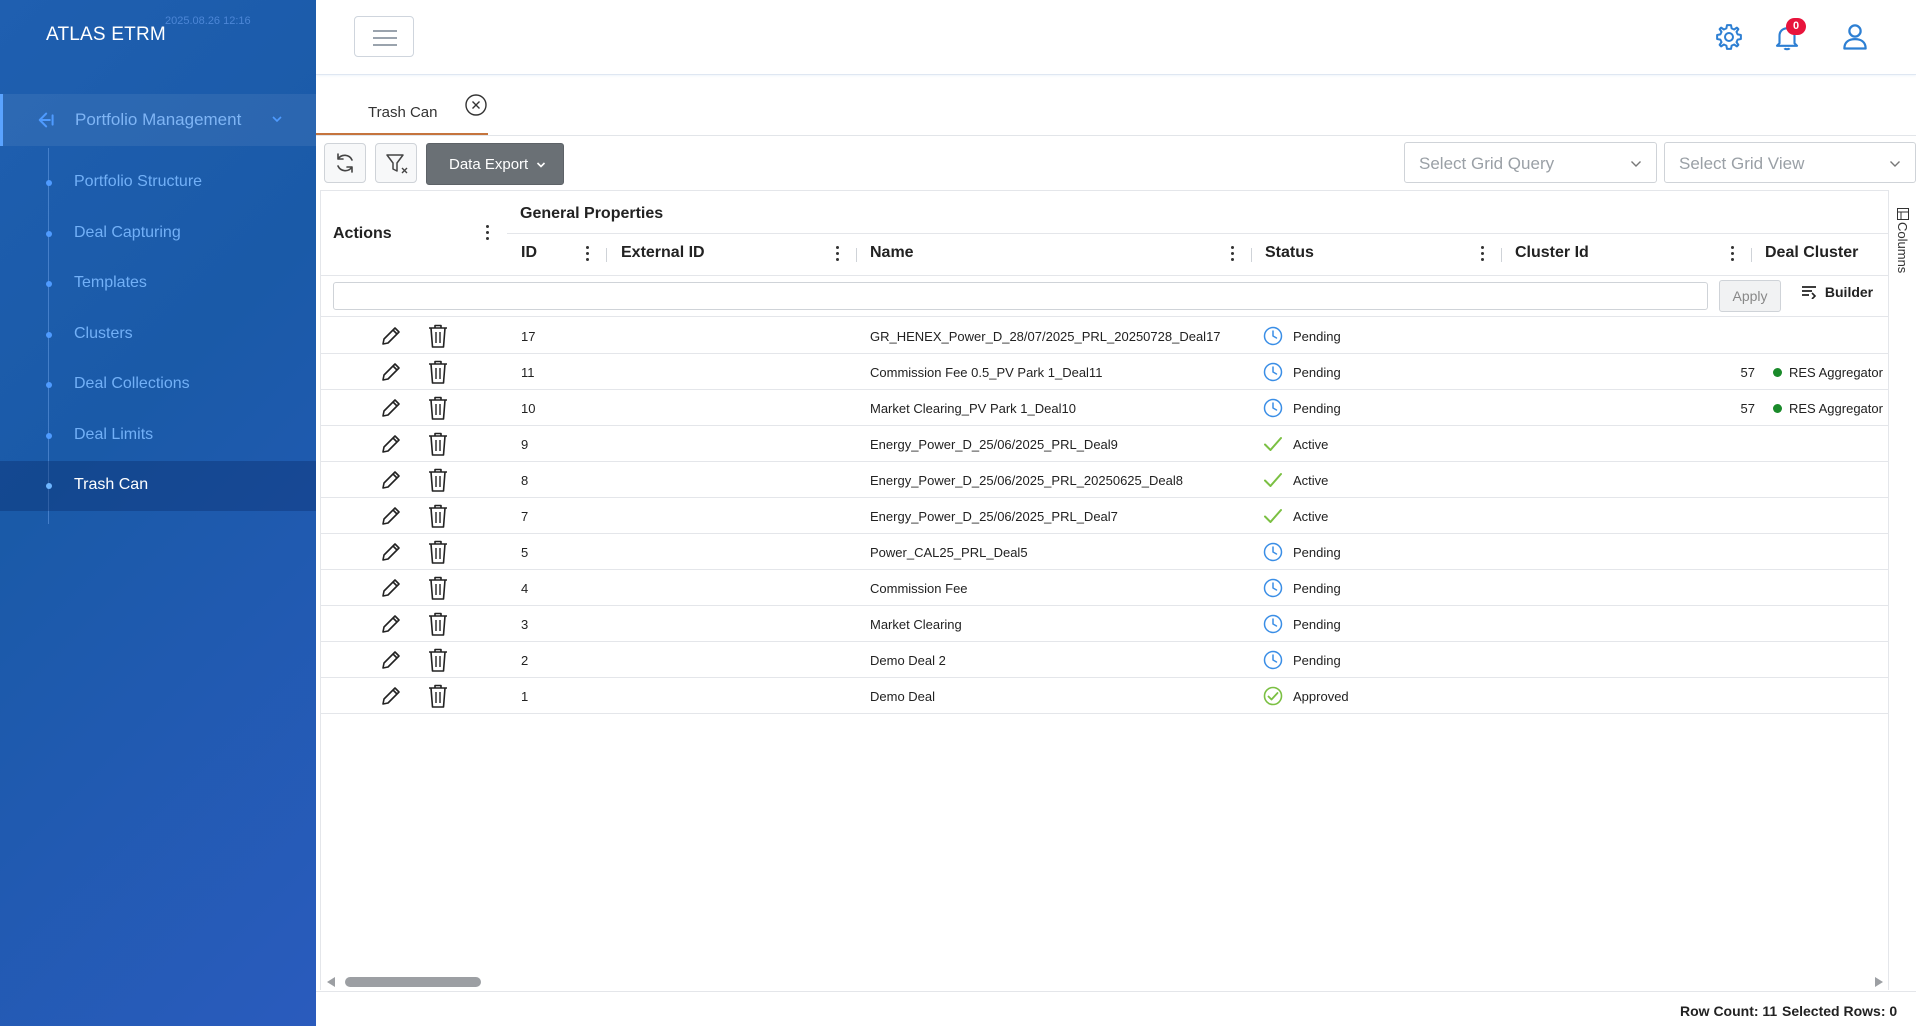 Image resolution: width=1916 pixels, height=1026 pixels. I want to click on scroll-left-icon, so click(331, 982).